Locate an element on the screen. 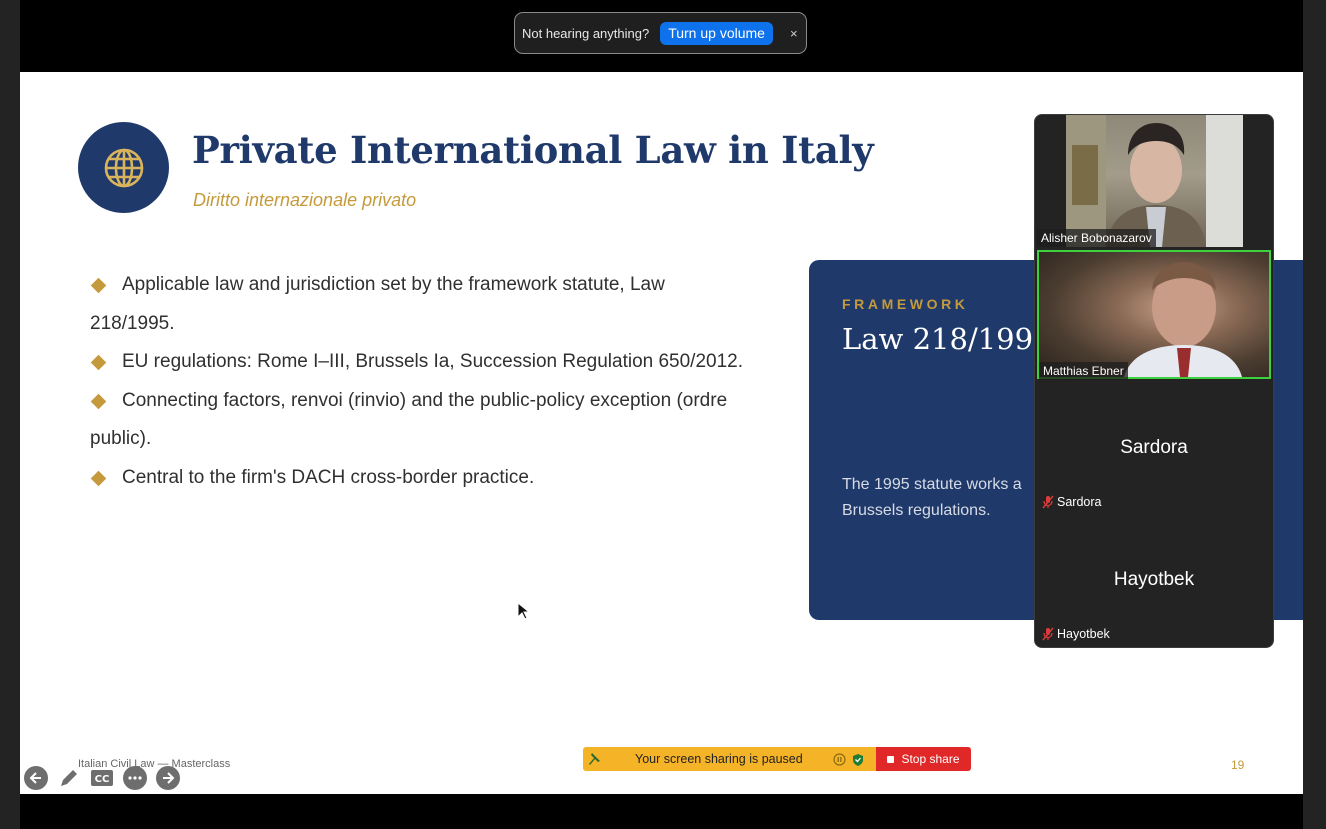  stop-icon is located at coordinates (891, 759).